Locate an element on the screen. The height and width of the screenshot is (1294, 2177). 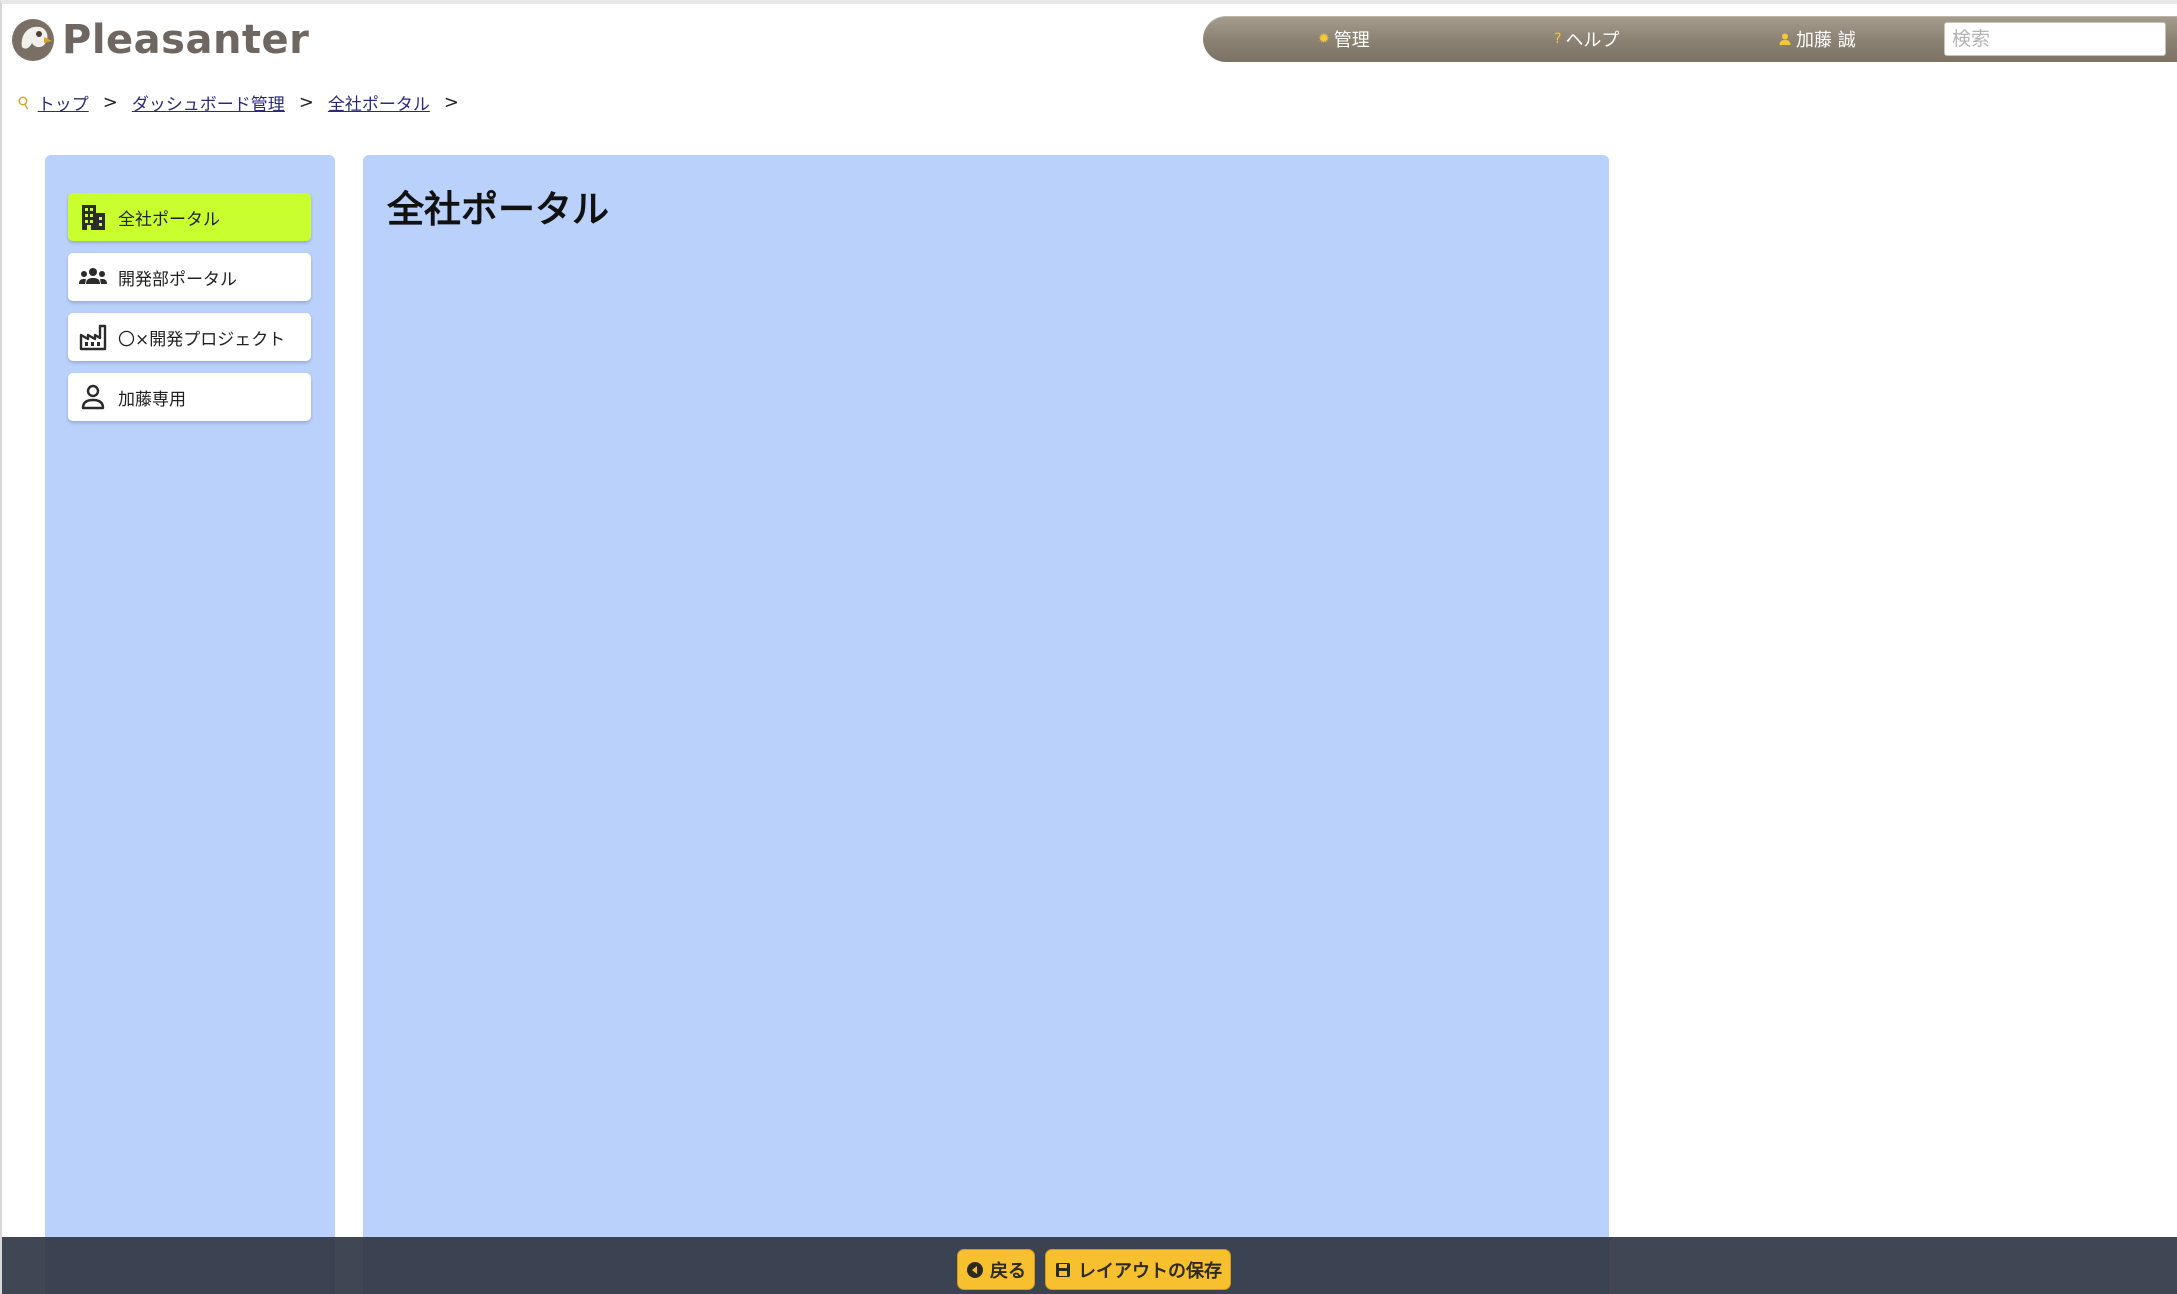
question-icon: ? is located at coordinates (1558, 39).